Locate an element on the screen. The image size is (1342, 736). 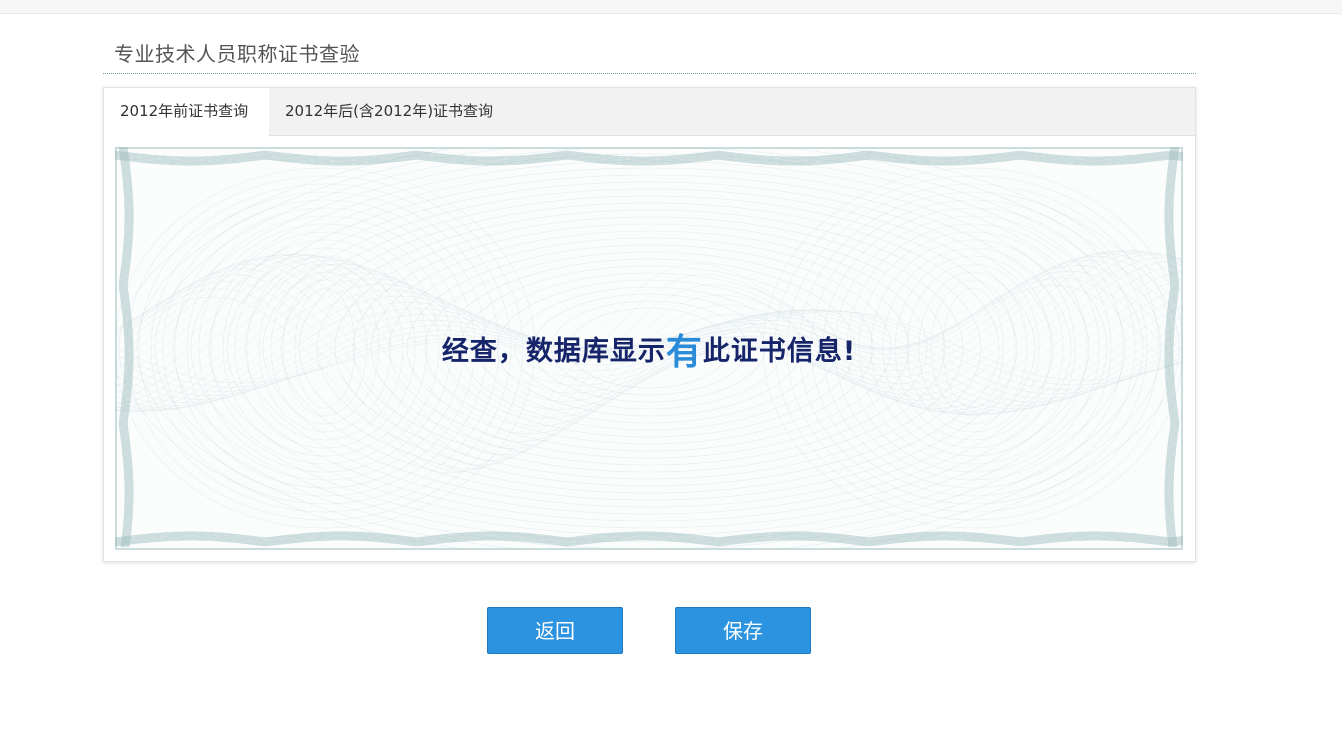
page-title: 专业技术人员职称证书查验 is located at coordinates (237, 54).